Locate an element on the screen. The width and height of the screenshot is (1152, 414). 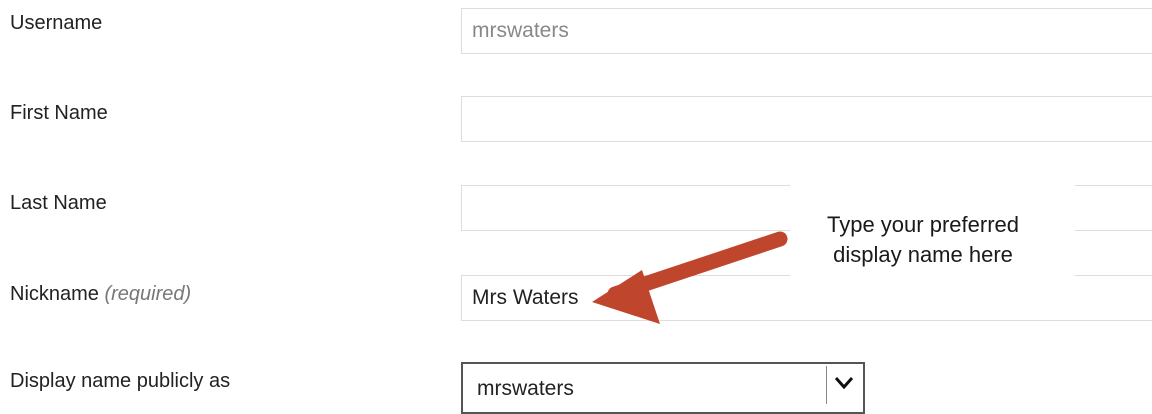
required-note: (required) is located at coordinates (148, 294).